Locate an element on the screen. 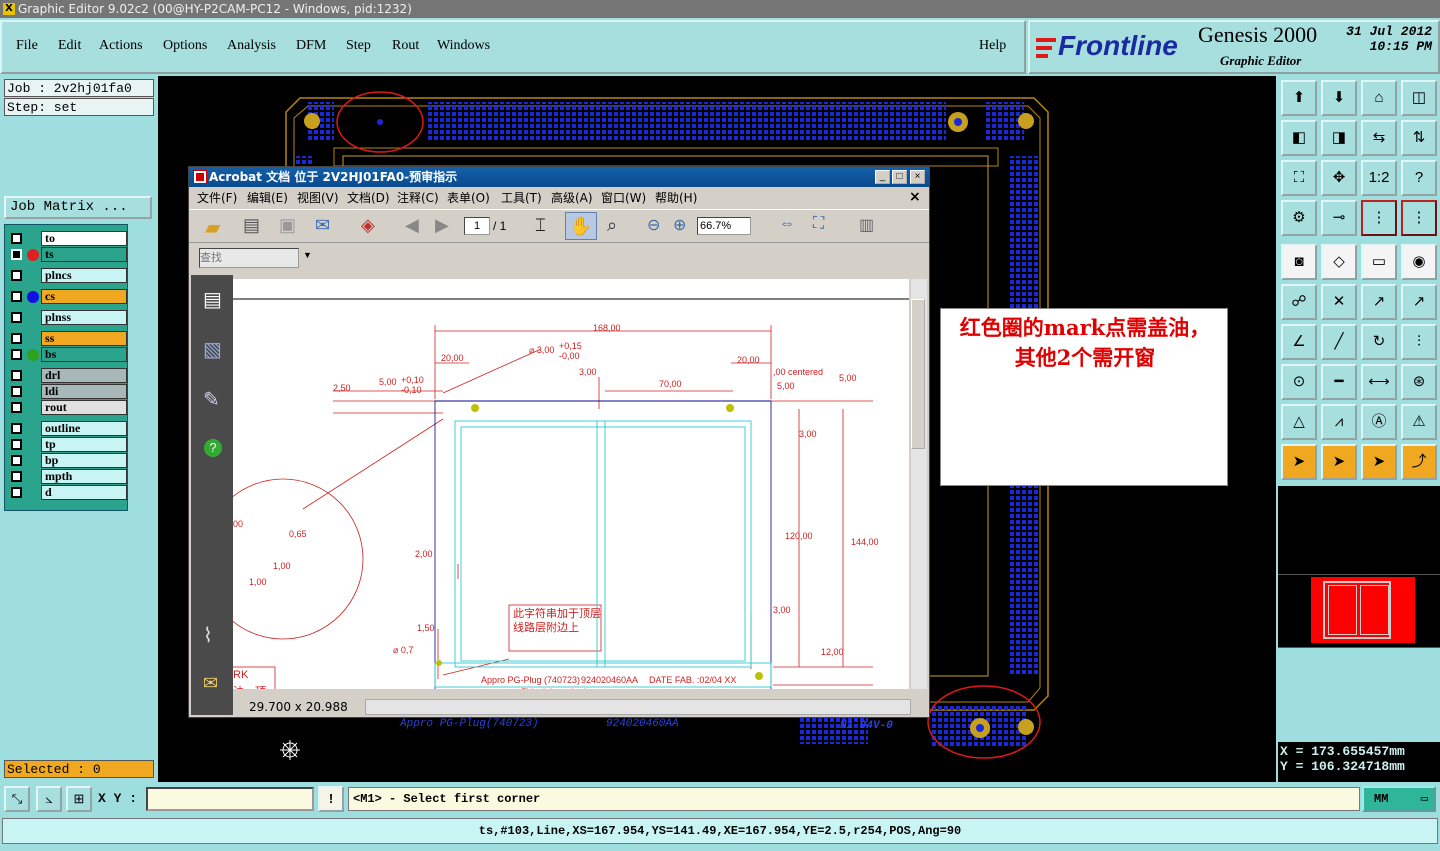  swap-icon: ⇆ is located at coordinates (1379, 138).